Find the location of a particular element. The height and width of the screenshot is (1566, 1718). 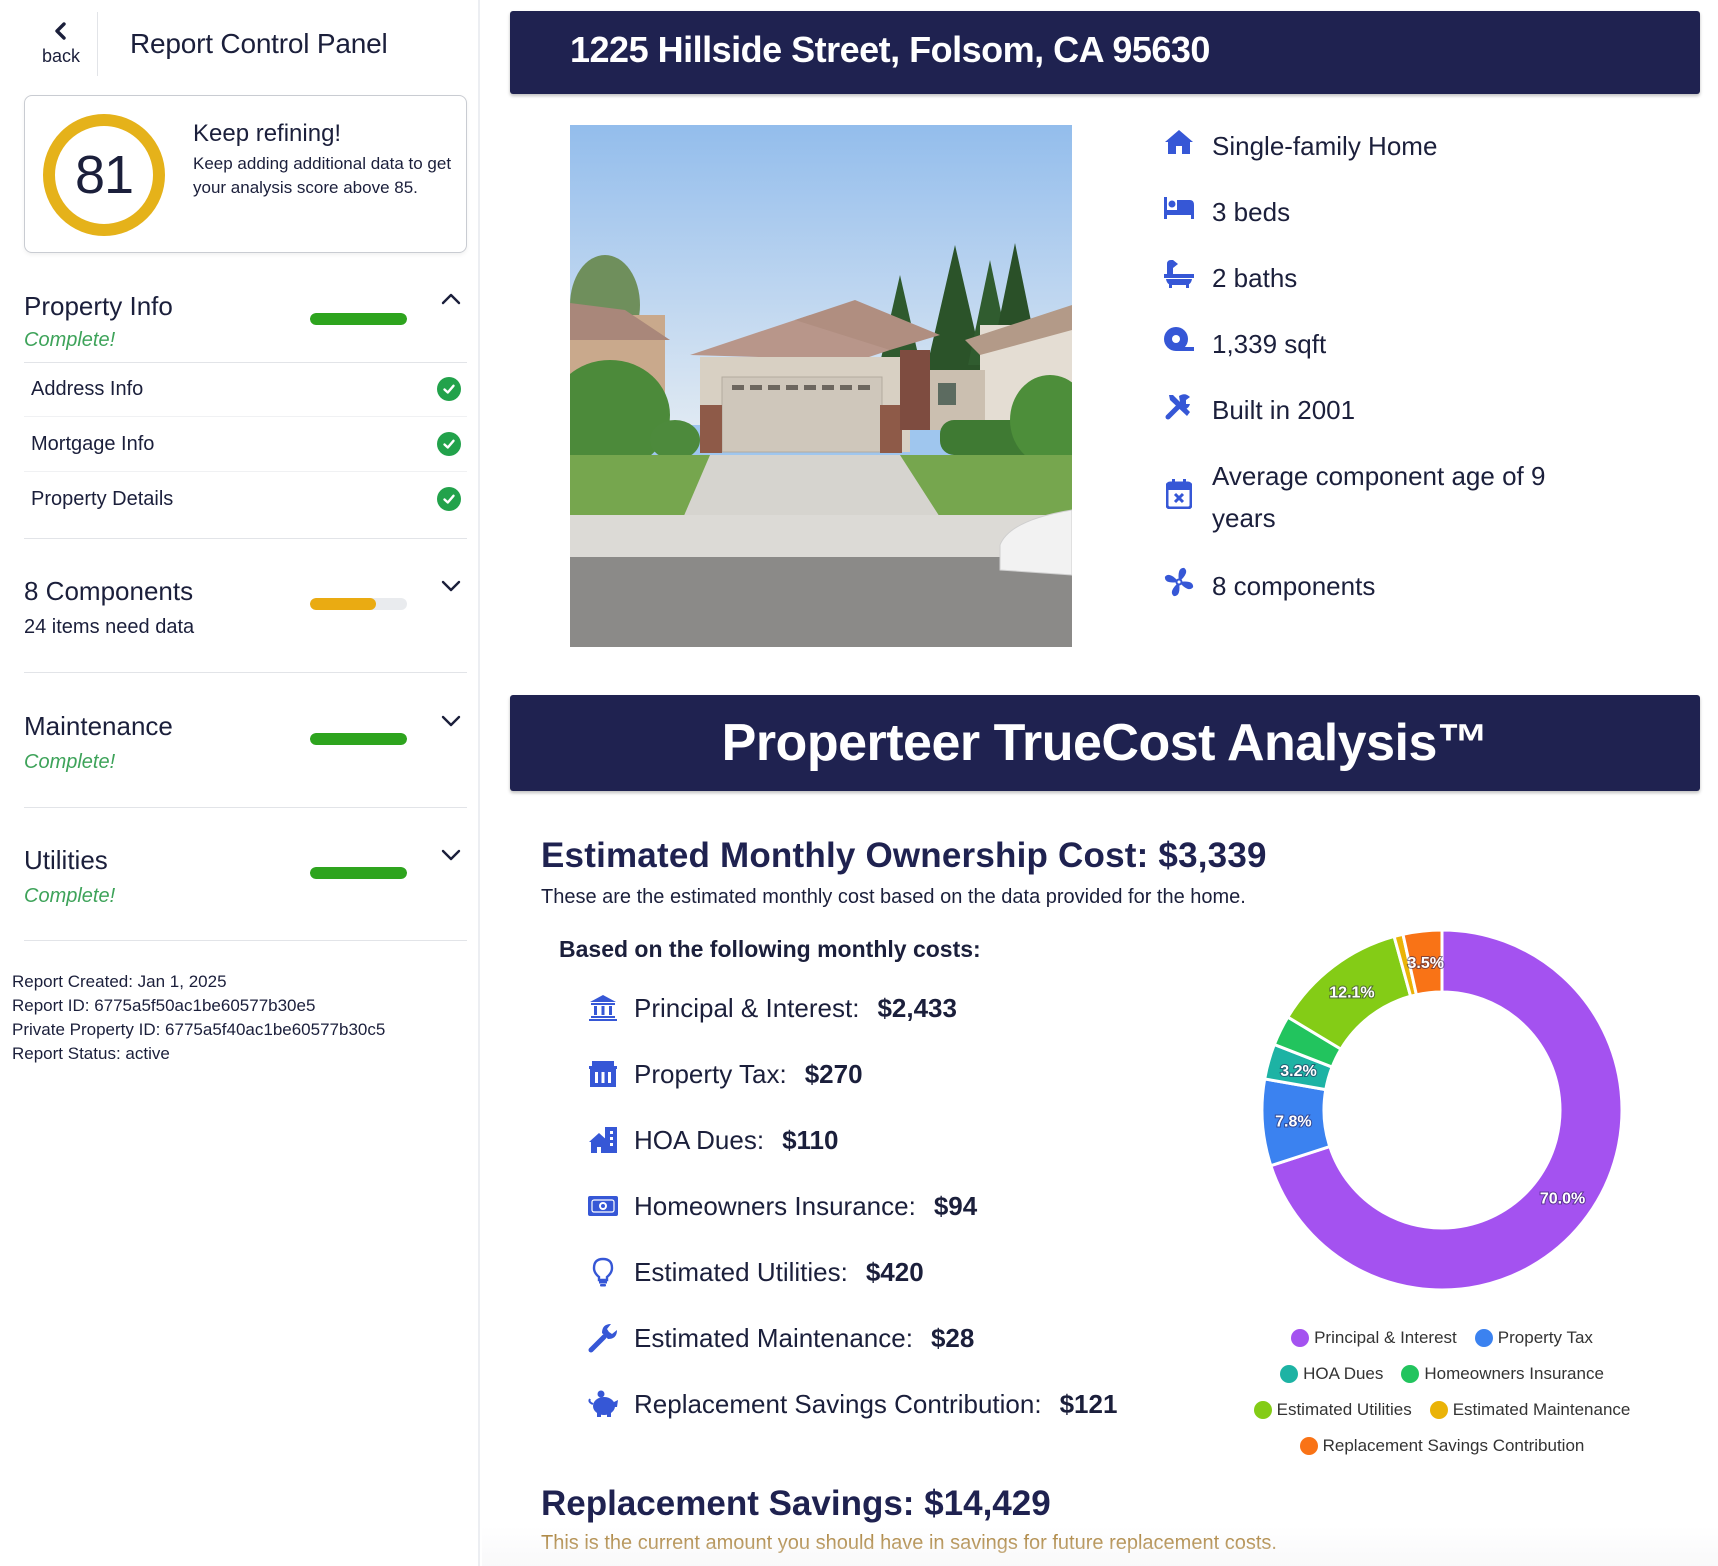

truecost-banner: Properteer TrueCost Analysis™ is located at coordinates (1105, 743).